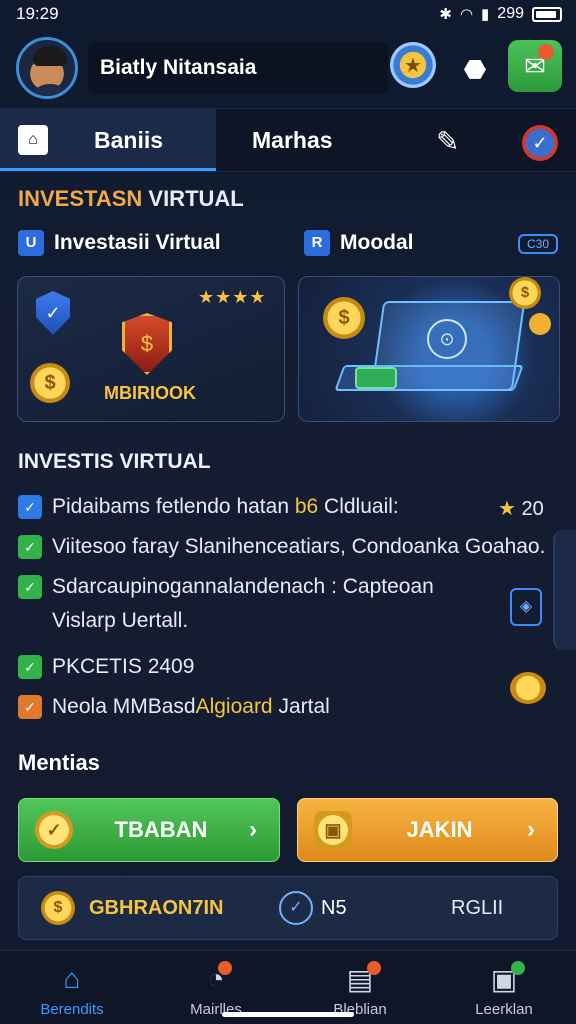  I want to click on medal-icon: ★, so click(413, 65).